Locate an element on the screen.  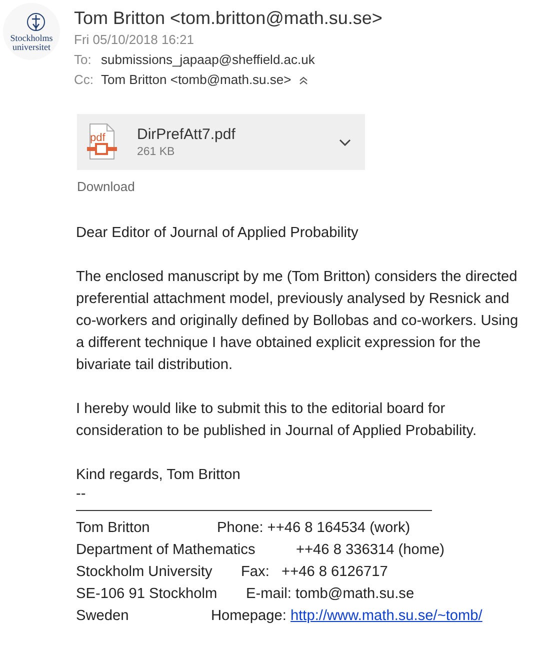
signature-text: Department of Mathematics is located at coordinates (166, 550).